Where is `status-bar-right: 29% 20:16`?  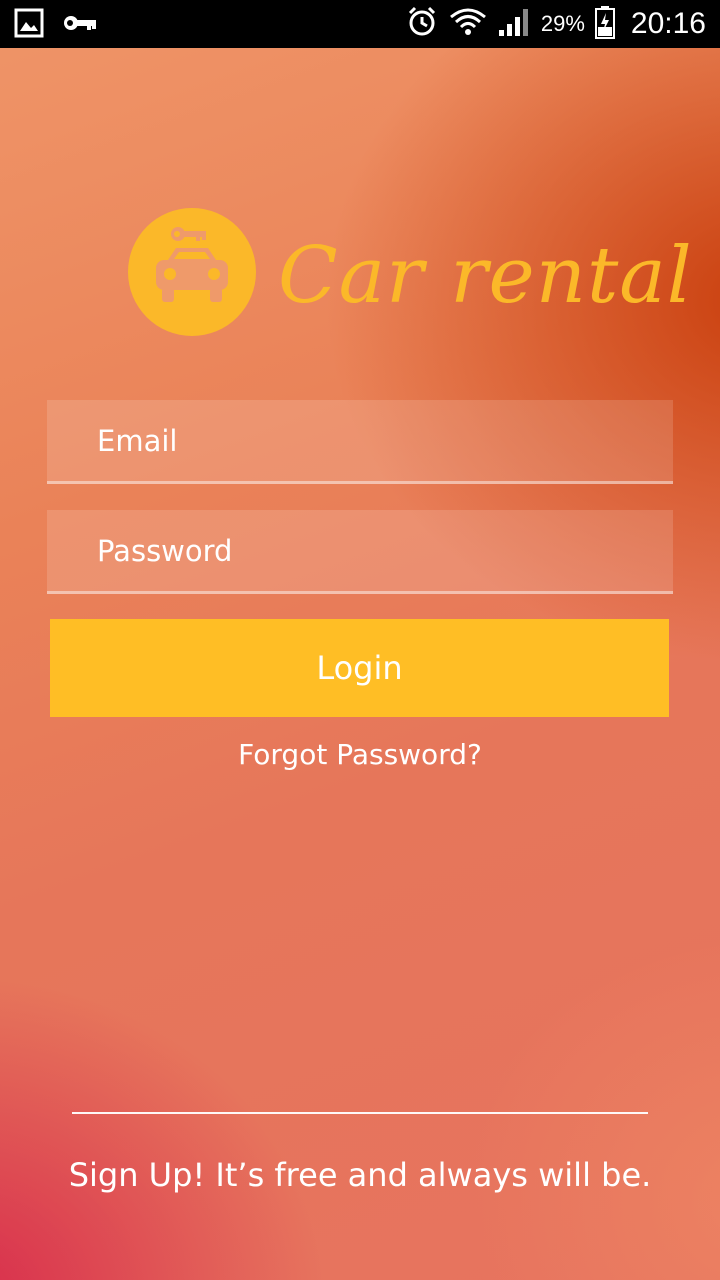 status-bar-right: 29% 20:16 is located at coordinates (555, 24).